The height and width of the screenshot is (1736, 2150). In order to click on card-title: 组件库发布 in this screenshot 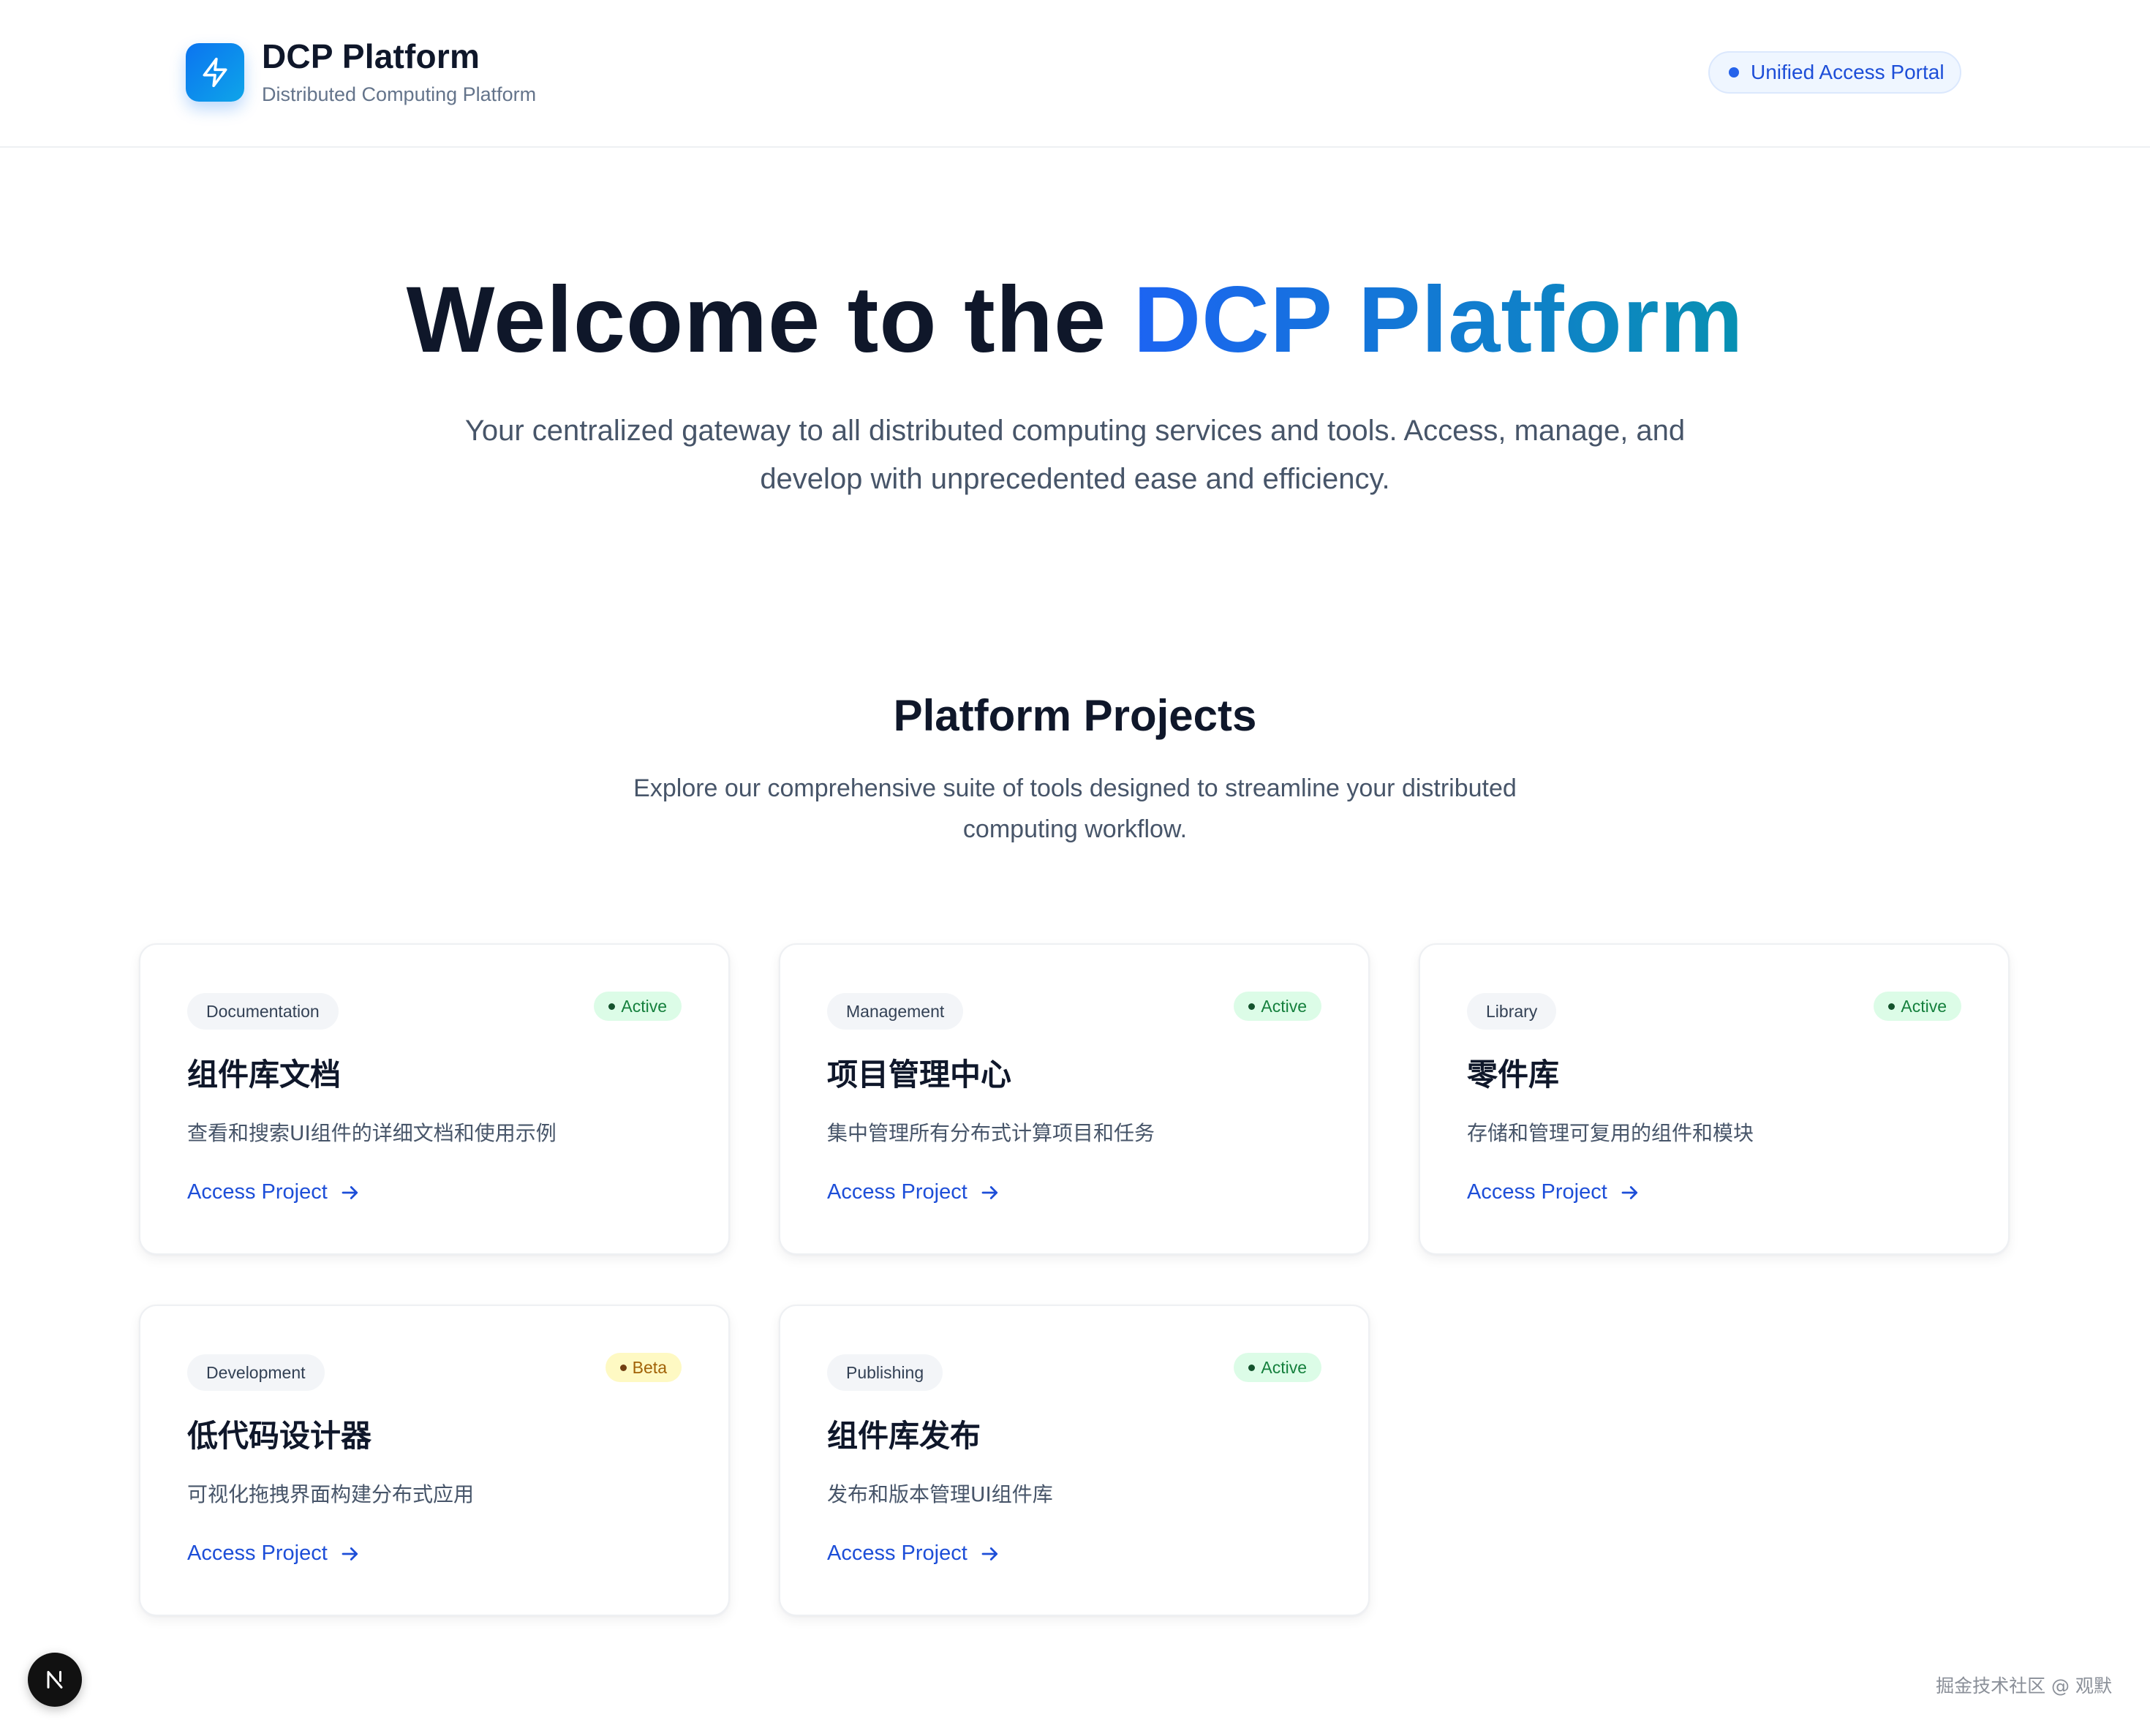, I will do `click(904, 1436)`.